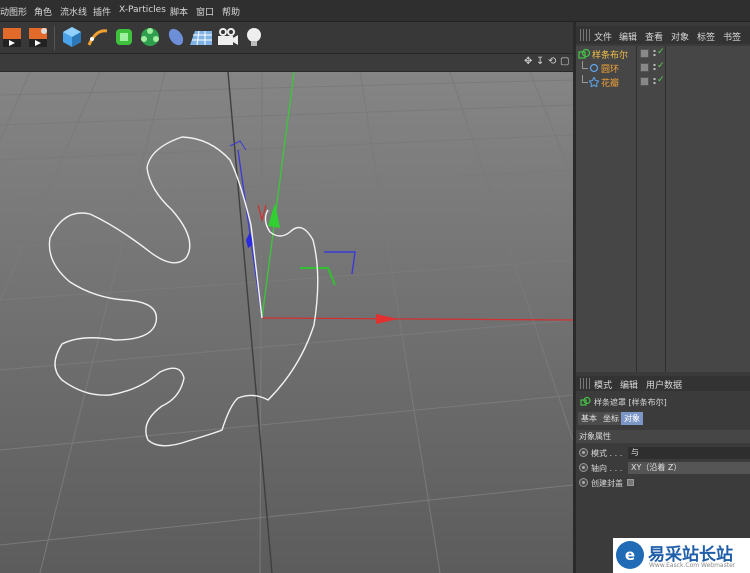  What do you see at coordinates (13, 11) in the screenshot?
I see `menu-mograph: 动图形` at bounding box center [13, 11].